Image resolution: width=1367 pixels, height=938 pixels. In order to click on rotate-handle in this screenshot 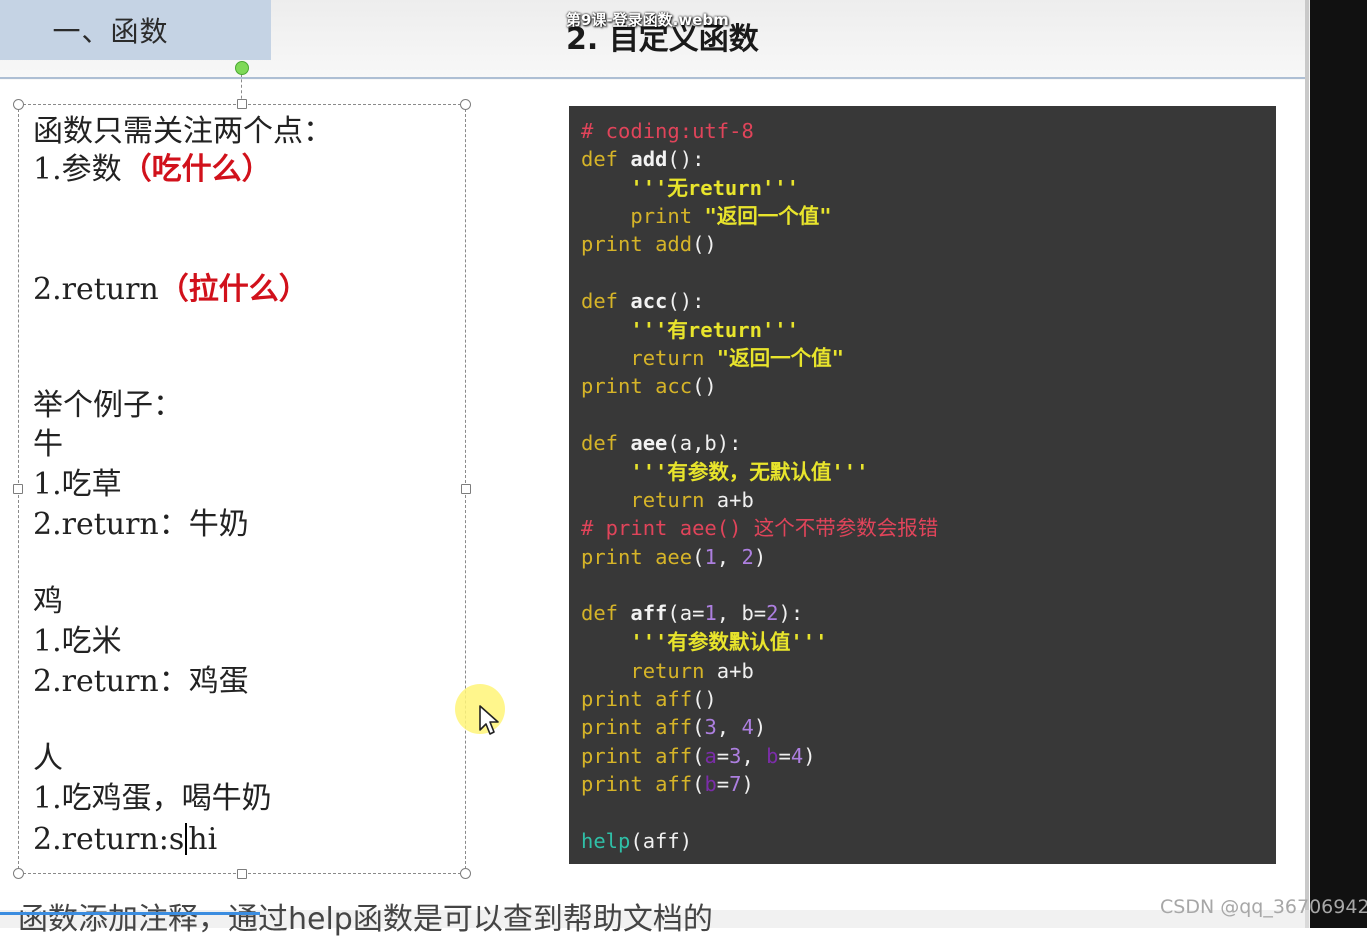, I will do `click(242, 68)`.